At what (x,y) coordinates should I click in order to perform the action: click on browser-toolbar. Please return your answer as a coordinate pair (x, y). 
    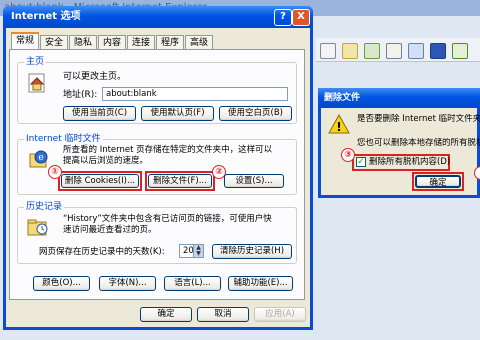
    Looking at the image, I should click on (398, 50).